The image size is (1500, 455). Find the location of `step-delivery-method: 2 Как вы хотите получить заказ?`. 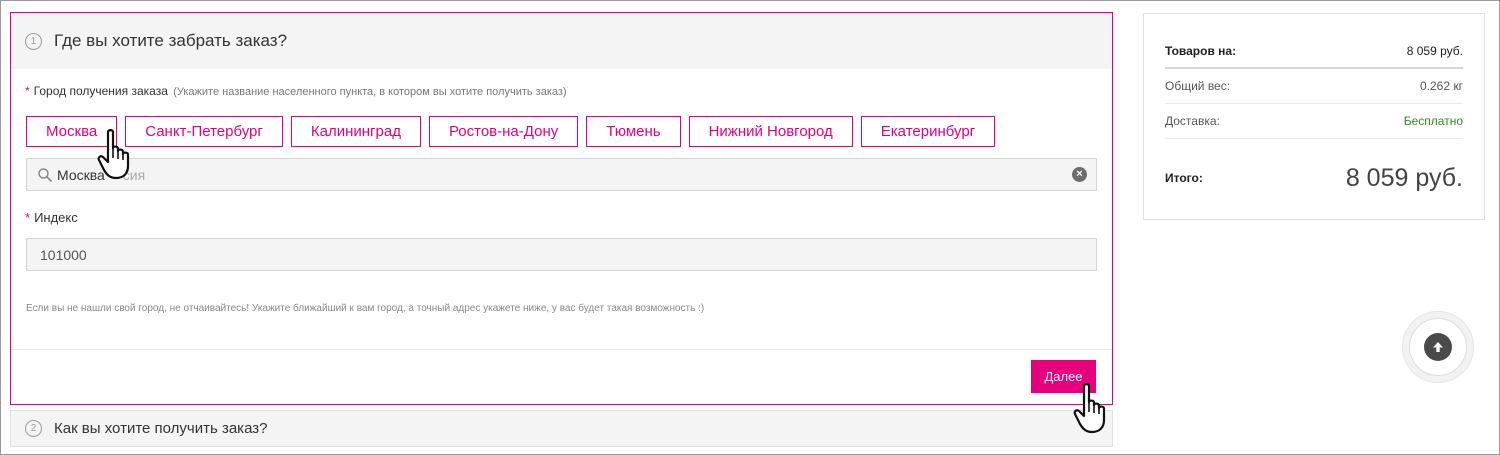

step-delivery-method: 2 Как вы хотите получить заказ? is located at coordinates (561, 428).